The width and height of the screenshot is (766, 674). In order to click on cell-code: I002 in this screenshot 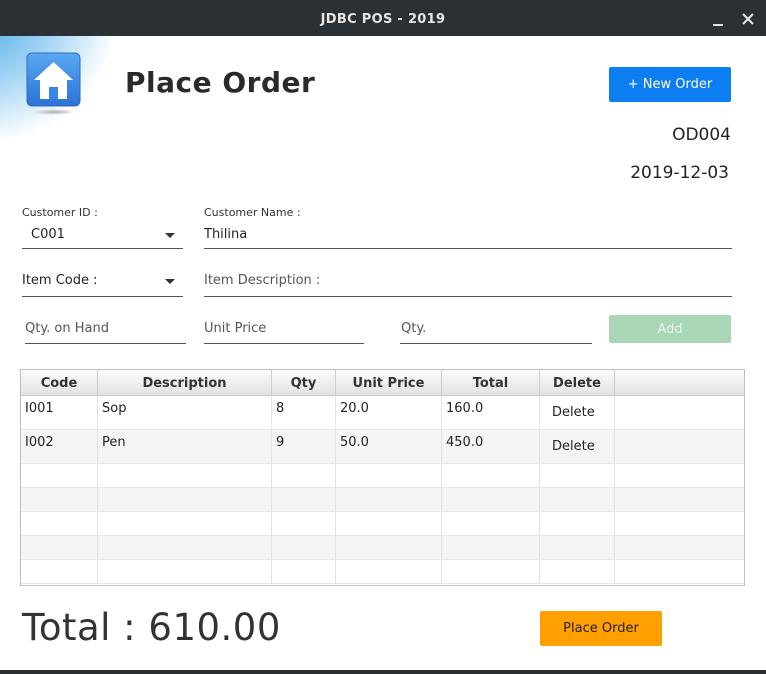, I will do `click(39, 442)`.